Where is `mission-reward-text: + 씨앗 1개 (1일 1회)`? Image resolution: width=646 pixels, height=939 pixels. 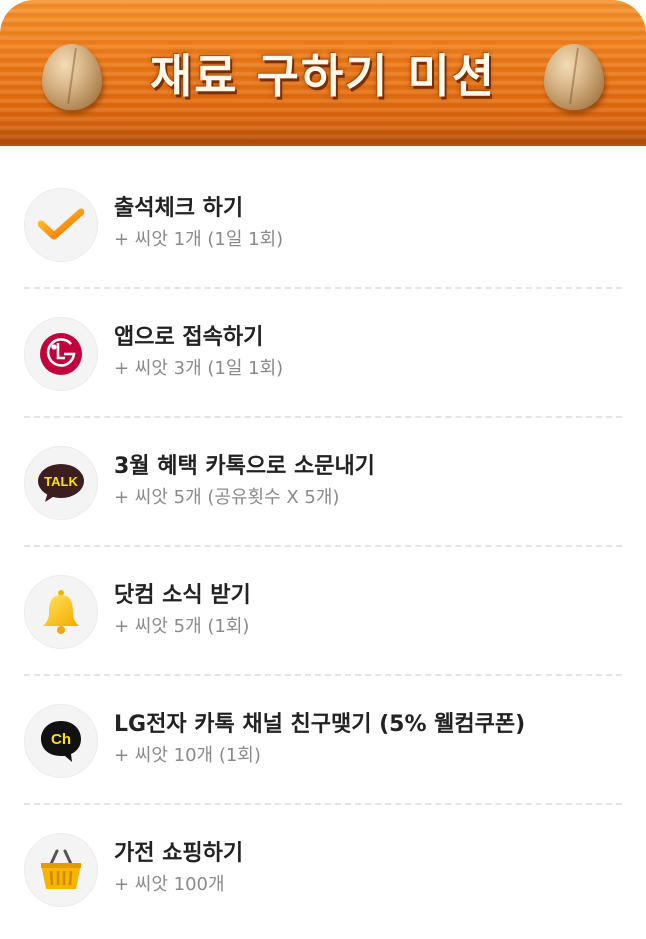 mission-reward-text: + 씨앗 1개 (1일 1회) is located at coordinates (199, 239).